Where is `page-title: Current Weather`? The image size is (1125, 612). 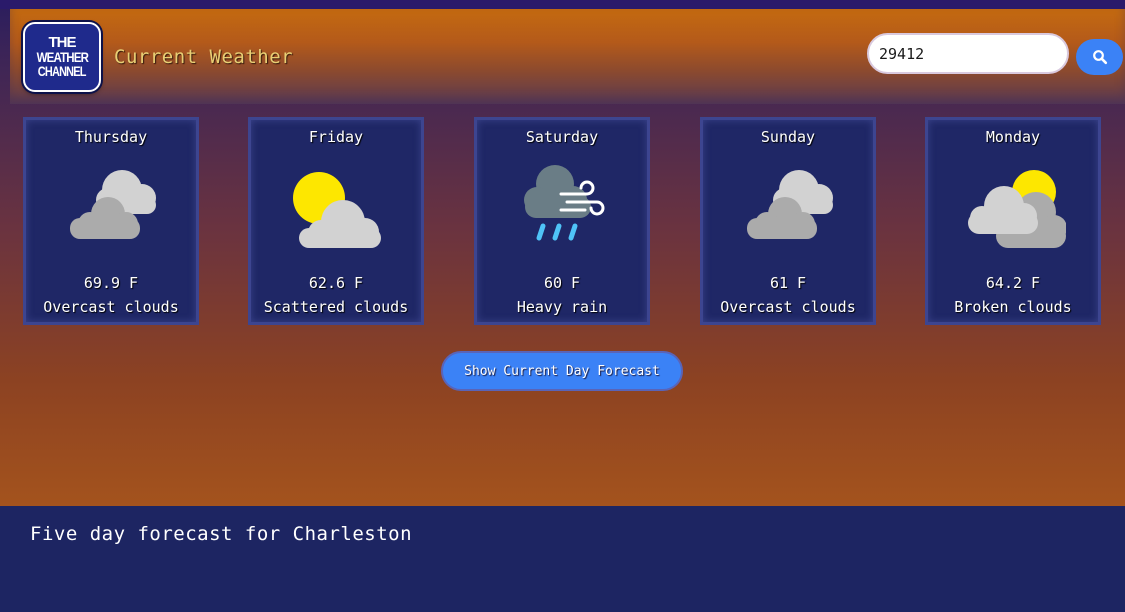
page-title: Current Weather is located at coordinates (204, 57).